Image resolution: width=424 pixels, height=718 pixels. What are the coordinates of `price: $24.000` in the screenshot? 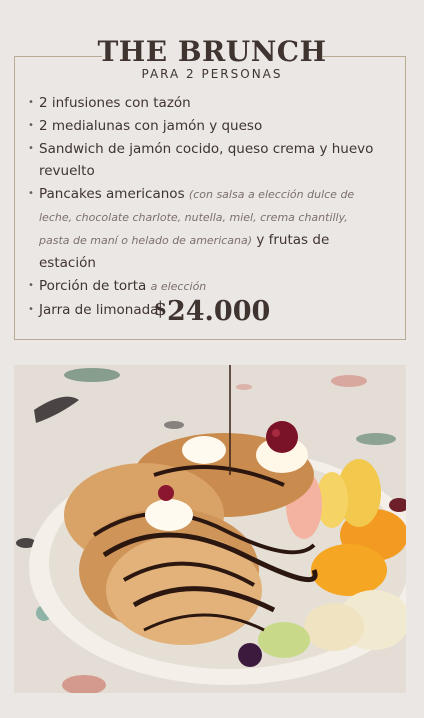 It's located at (212, 311).